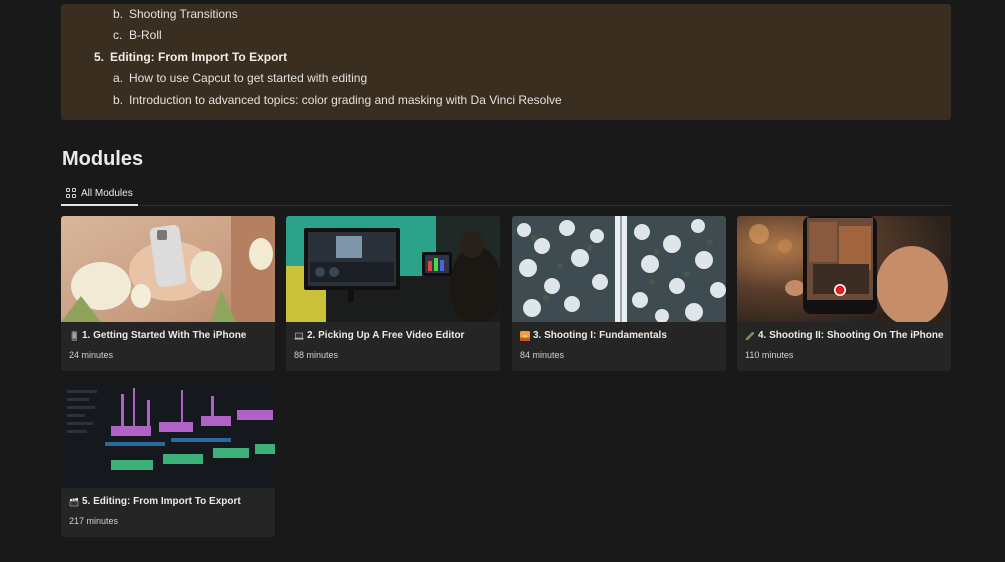 The height and width of the screenshot is (562, 1005). What do you see at coordinates (851, 335) in the screenshot?
I see `module-title-text: 4. Shooting II: Shooting On The iPhone` at bounding box center [851, 335].